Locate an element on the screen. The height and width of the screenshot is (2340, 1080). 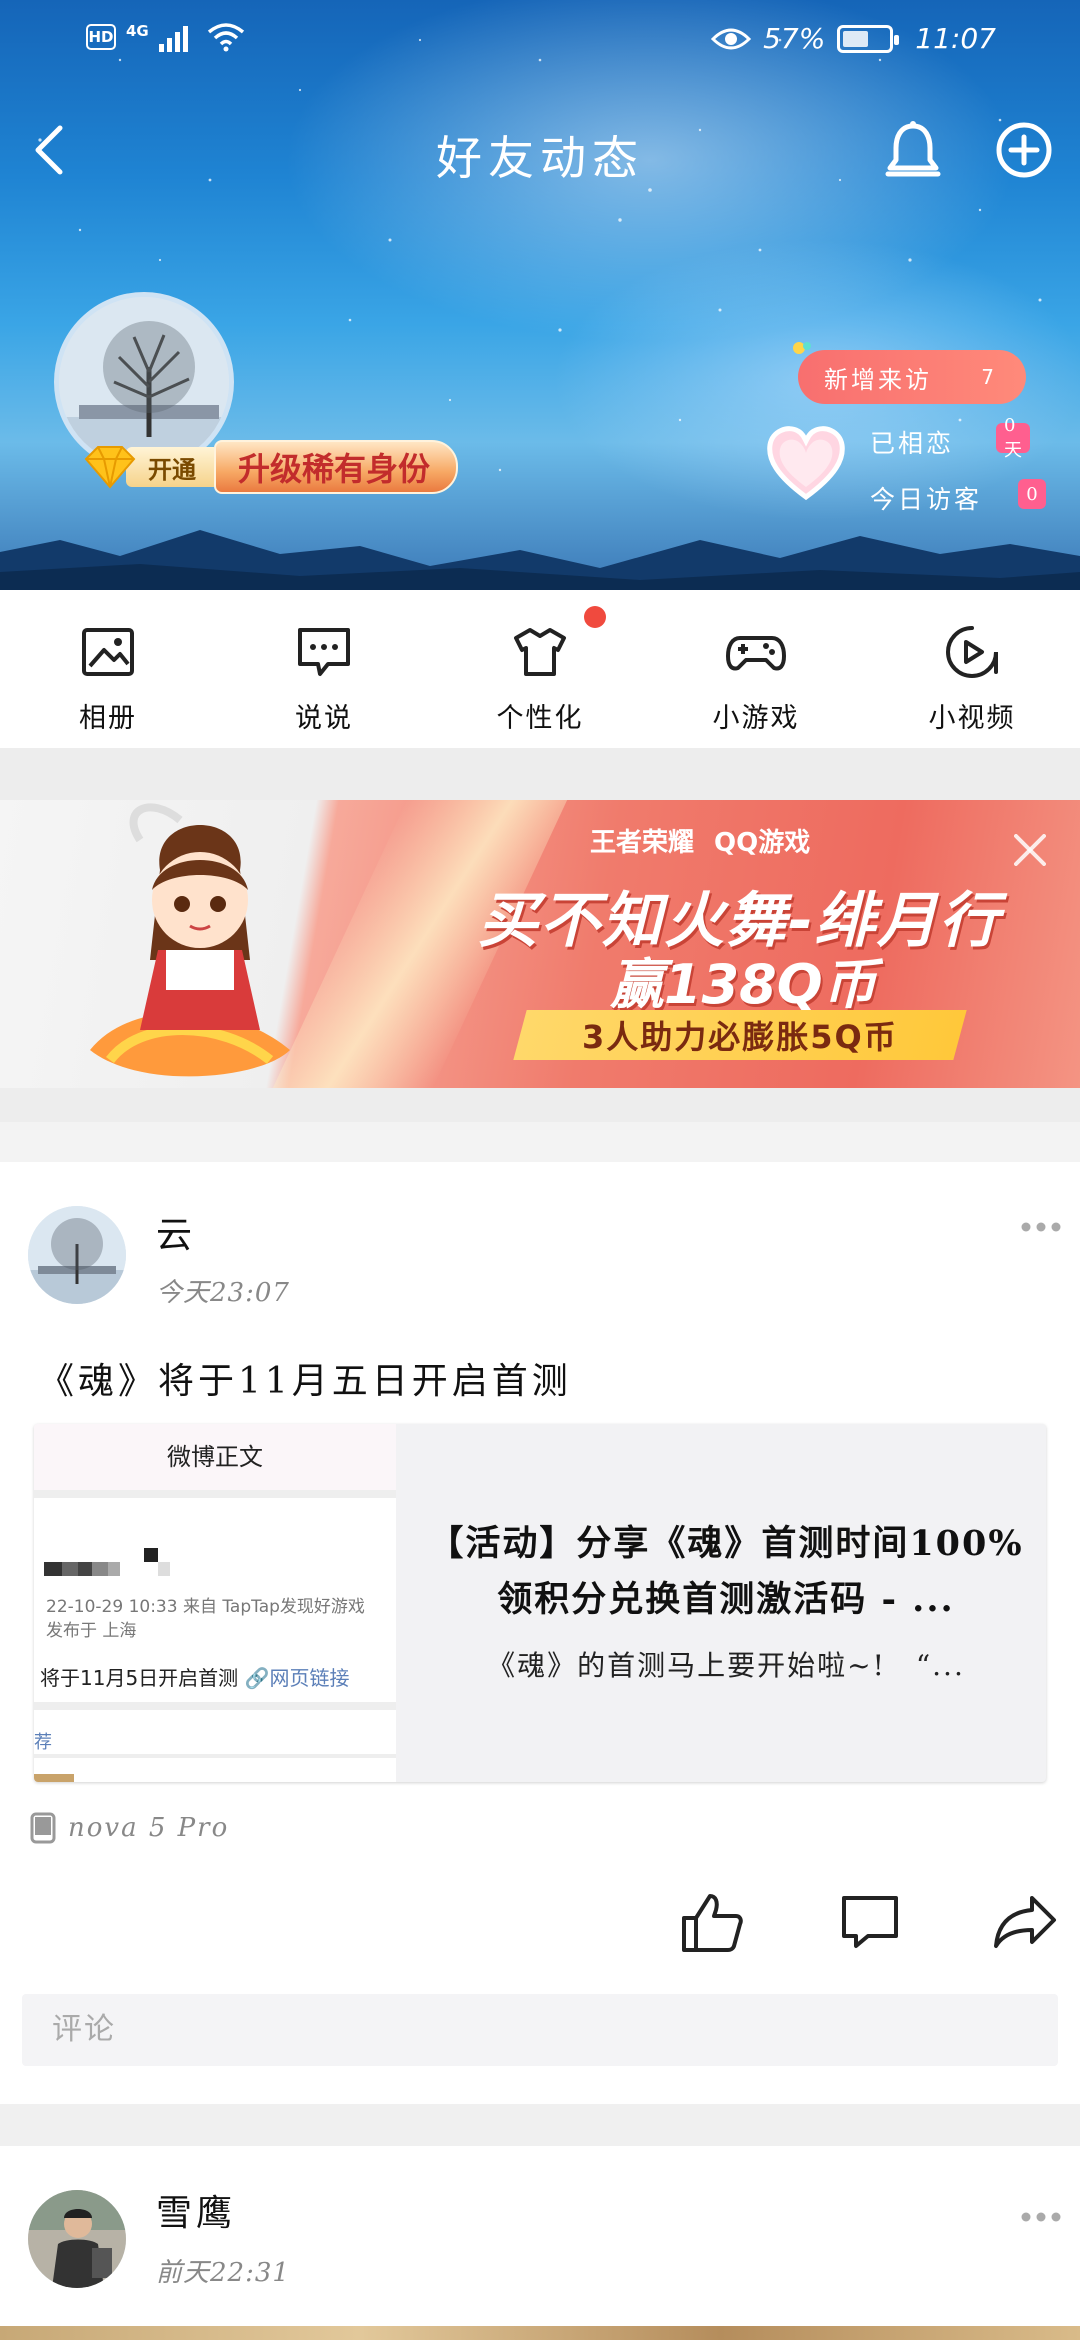
post-text: 《魂》将于11月五日开启首测 is located at coordinates (305, 1381).